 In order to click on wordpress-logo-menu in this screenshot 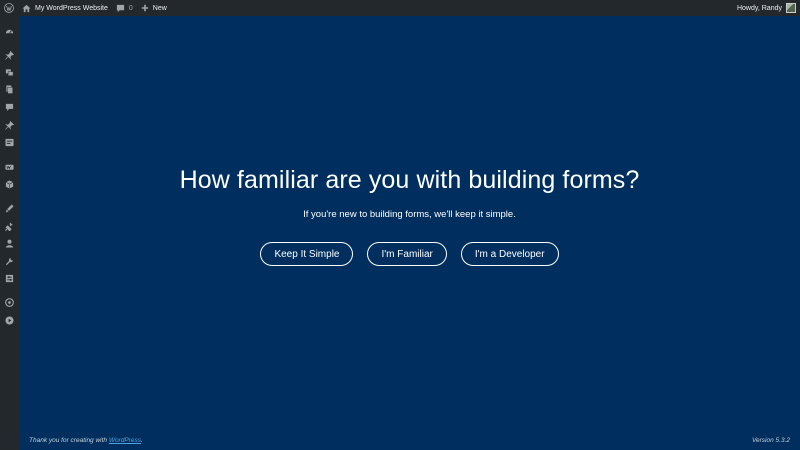, I will do `click(9, 8)`.